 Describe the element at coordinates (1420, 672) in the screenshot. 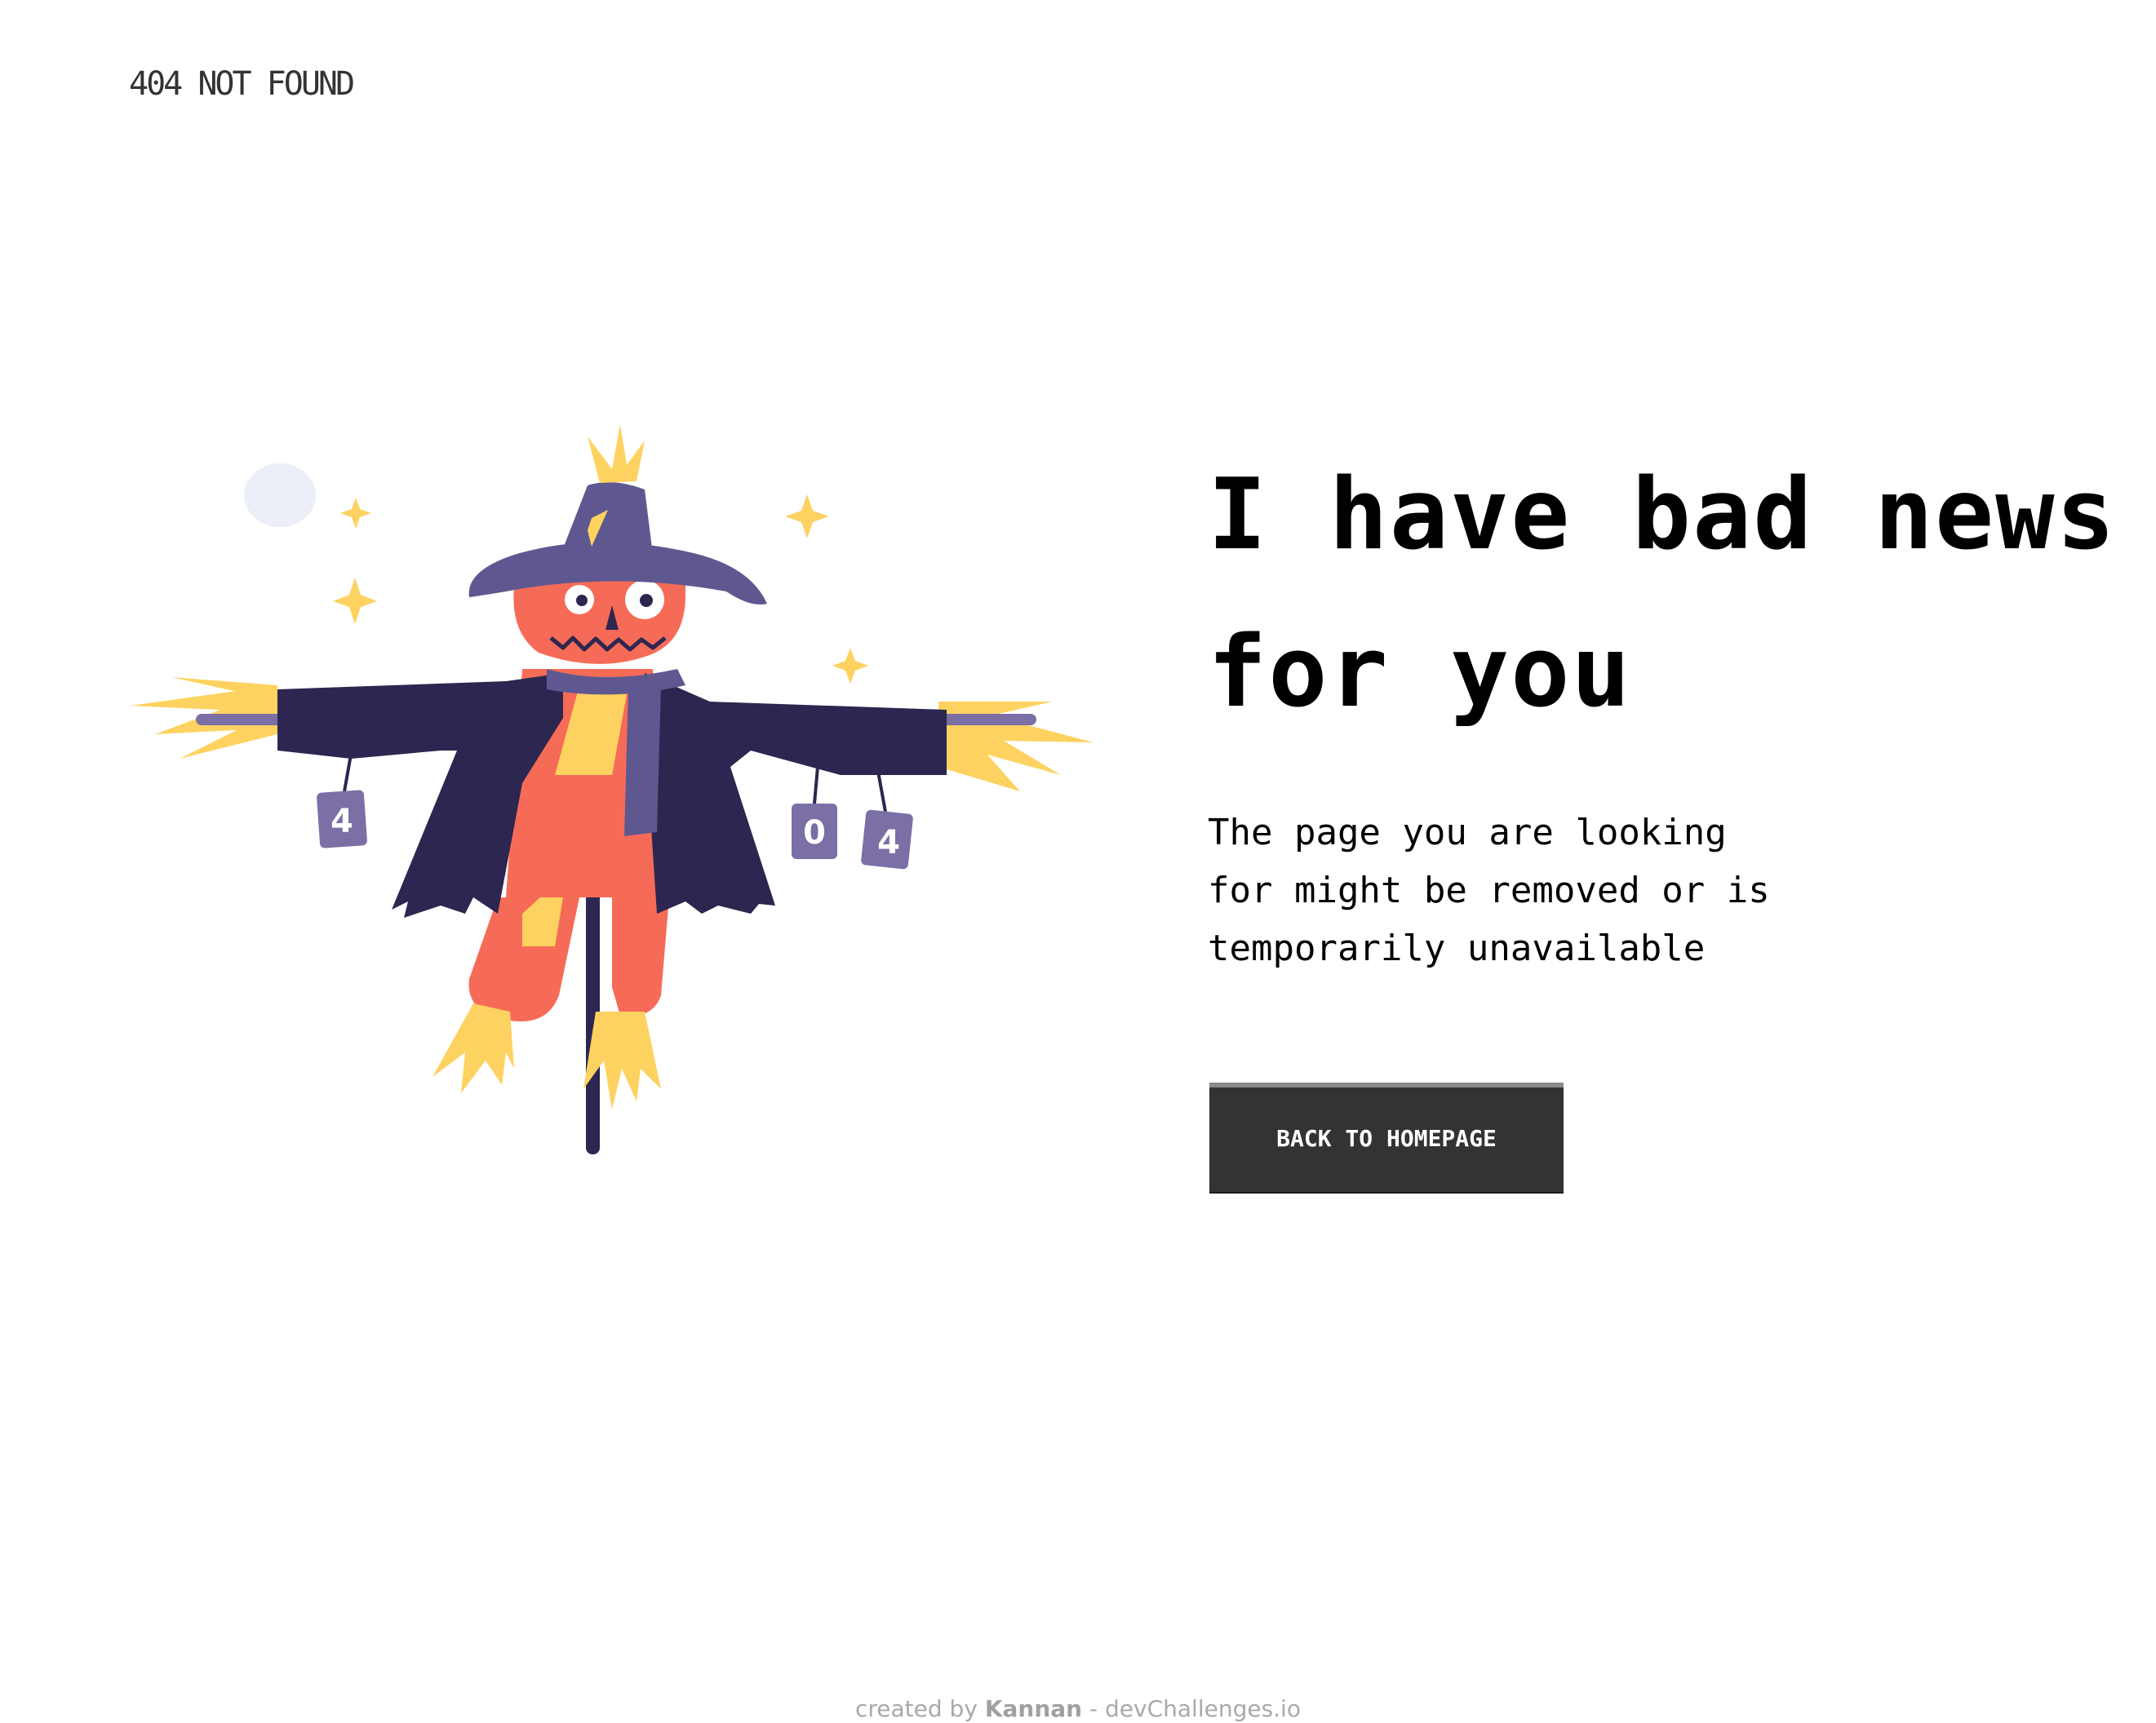

I see `page-title-line-2: for you` at that location.